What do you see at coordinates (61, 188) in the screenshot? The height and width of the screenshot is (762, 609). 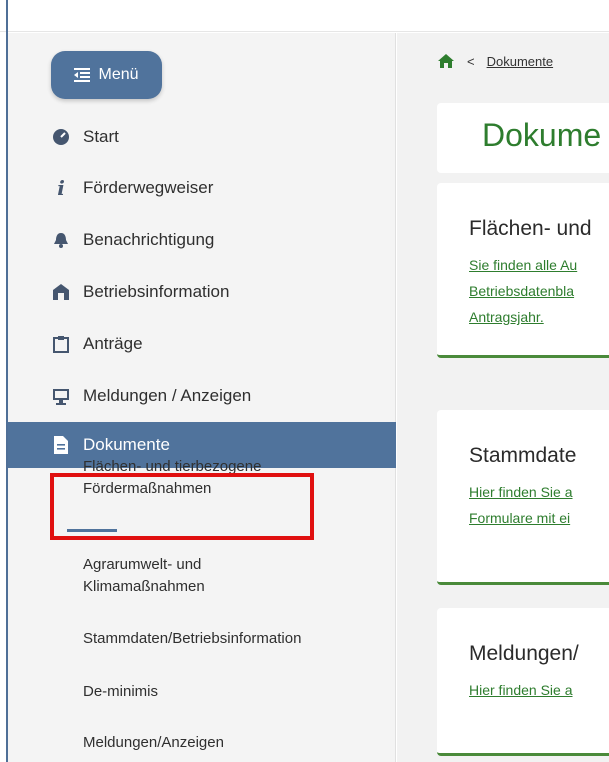 I see `info-icon: i` at bounding box center [61, 188].